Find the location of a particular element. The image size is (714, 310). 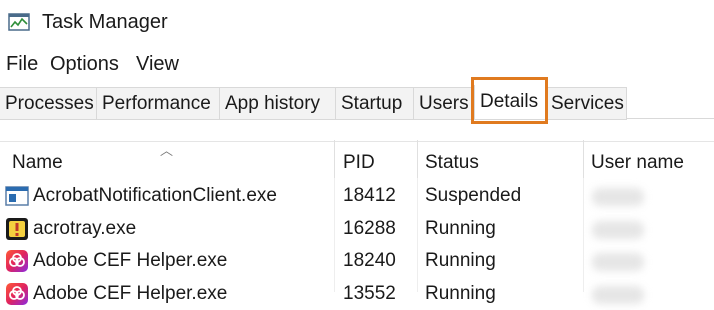

tab-startup: Startup is located at coordinates (375, 103).